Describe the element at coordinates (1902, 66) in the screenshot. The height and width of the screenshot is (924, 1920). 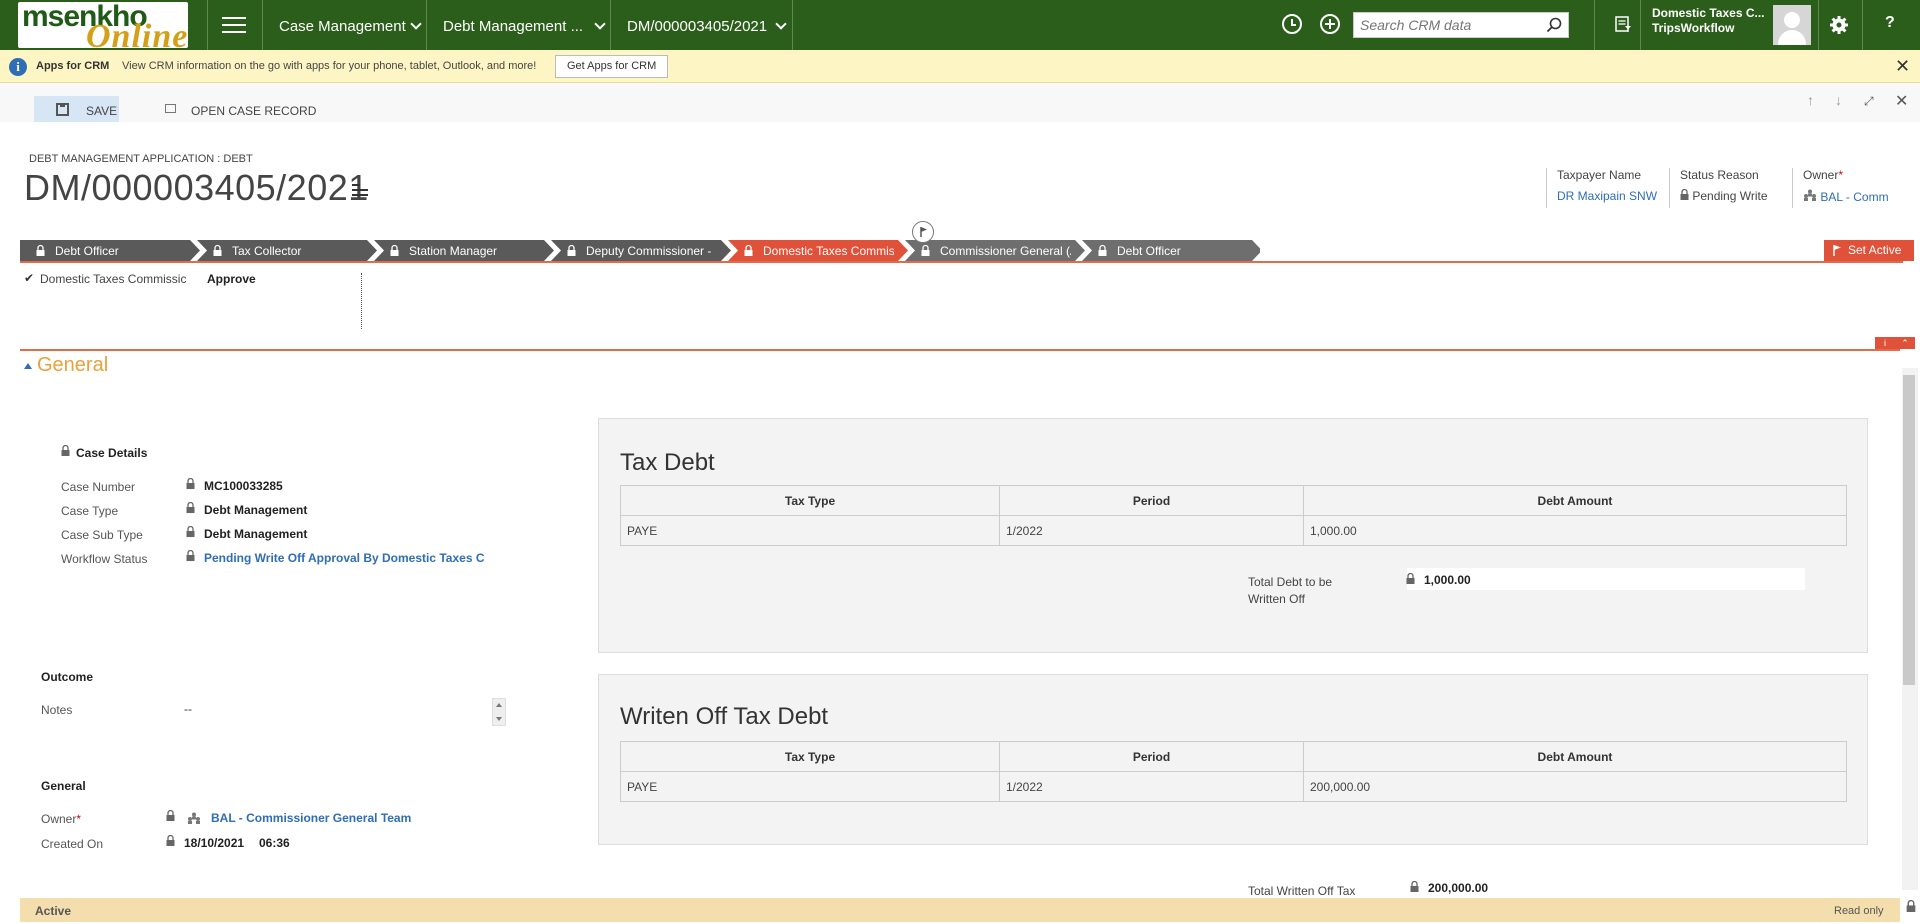
I see `close-icon: ✕` at that location.